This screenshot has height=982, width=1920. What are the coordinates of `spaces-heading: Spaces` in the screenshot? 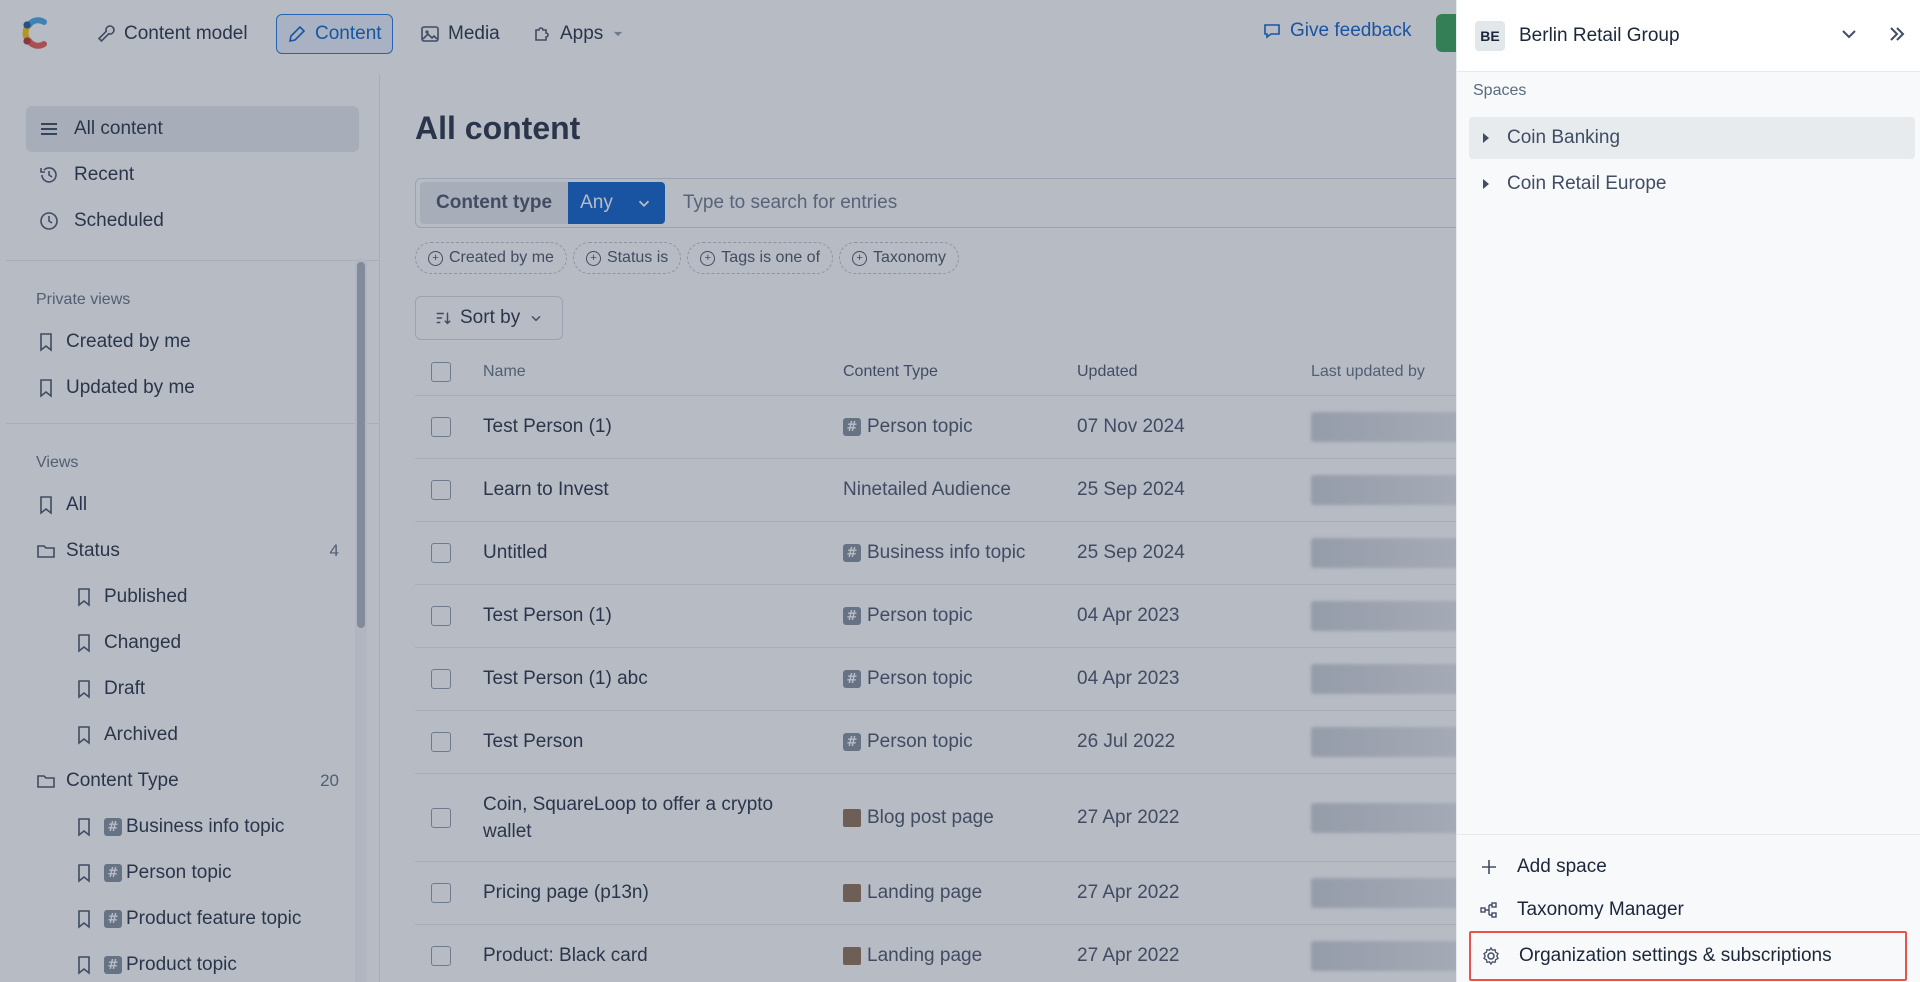 It's located at (1500, 90).